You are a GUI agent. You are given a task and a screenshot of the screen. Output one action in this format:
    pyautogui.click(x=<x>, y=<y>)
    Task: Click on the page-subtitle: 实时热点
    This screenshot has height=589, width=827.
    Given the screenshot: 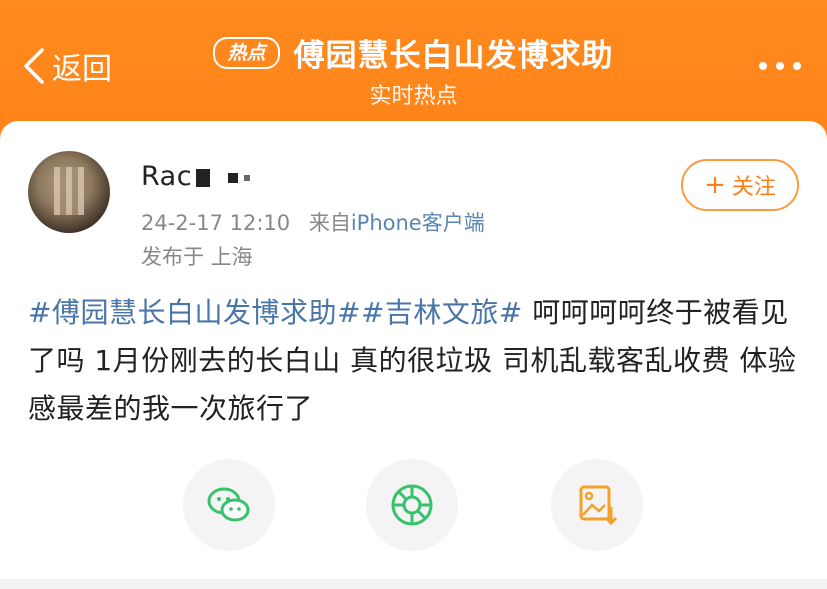 What is the action you would take?
    pyautogui.click(x=413, y=96)
    